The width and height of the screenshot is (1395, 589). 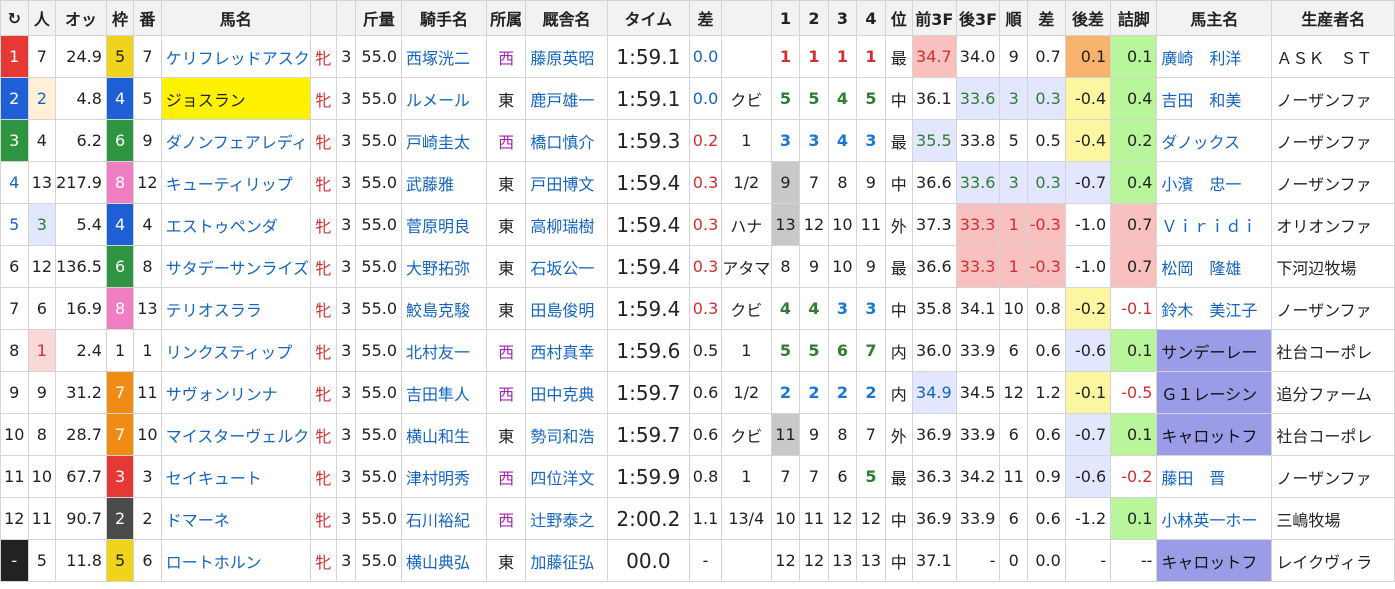 I want to click on first3f-cell: 36.3, so click(x=934, y=476).